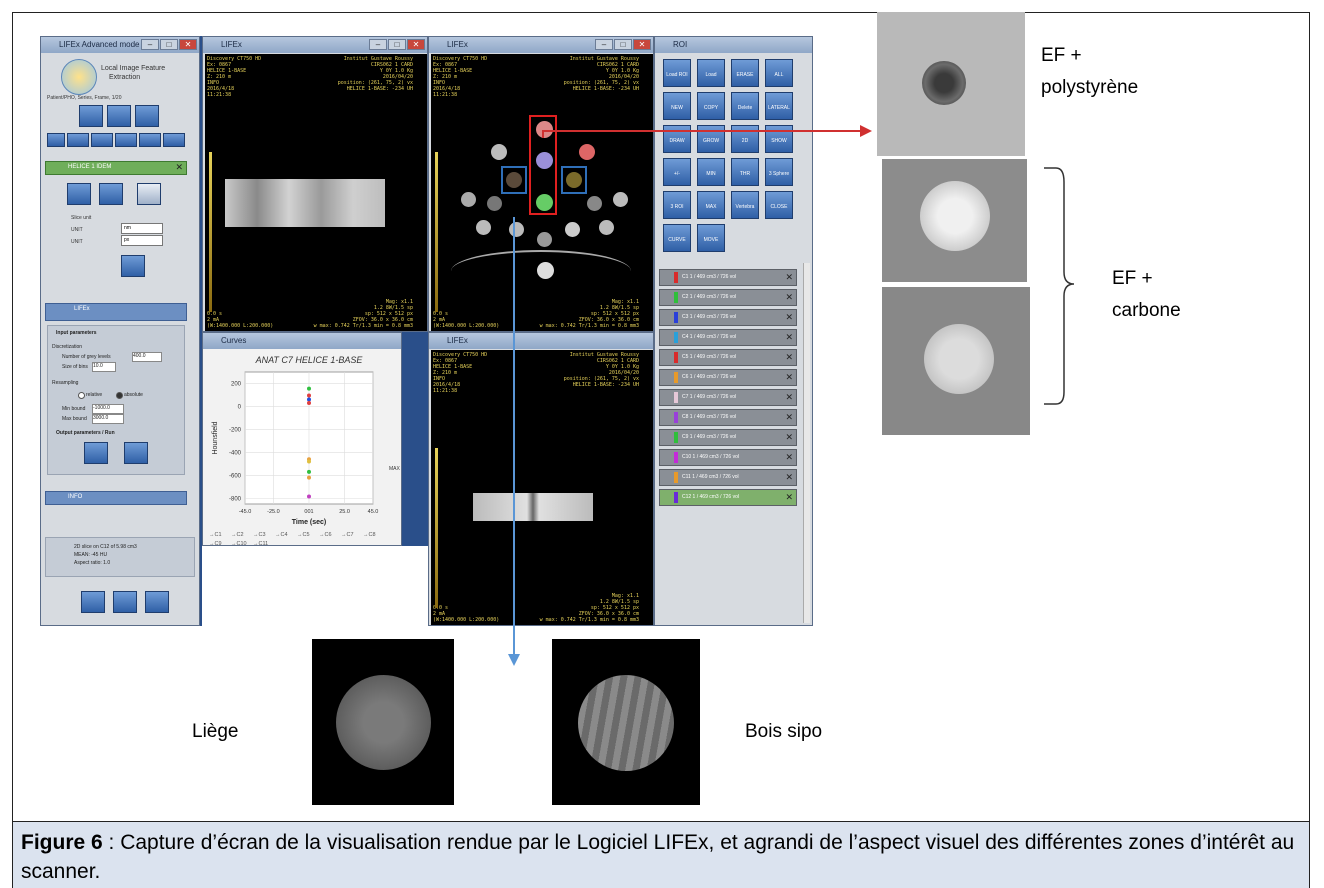 This screenshot has height=888, width=1324. What do you see at coordinates (728, 417) in the screenshot?
I see `roi-row-c8: C8 1 / 469 cm3 / 726 vol ✕` at bounding box center [728, 417].